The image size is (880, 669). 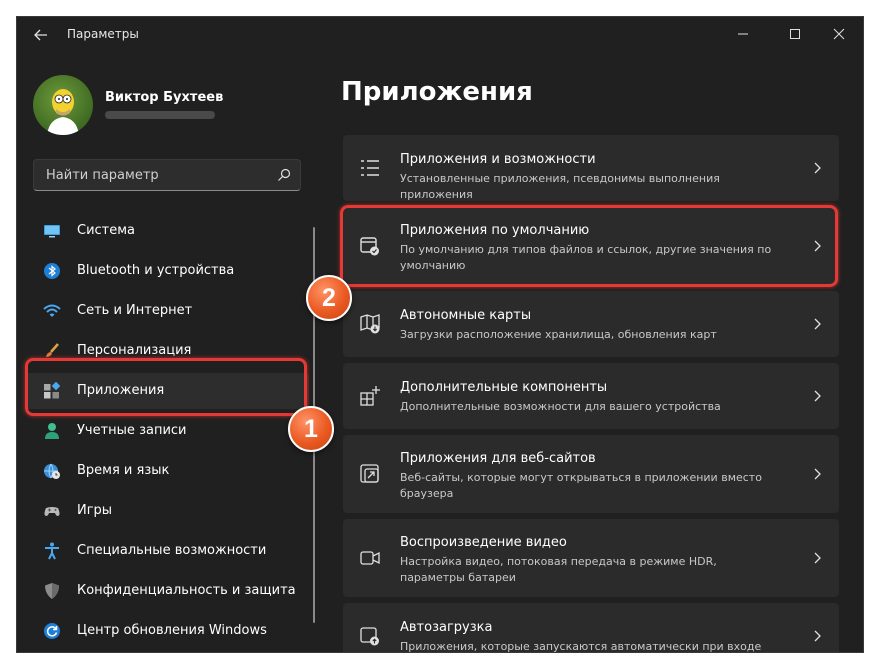 What do you see at coordinates (589, 246) in the screenshot?
I see `highlight-default-apps-card` at bounding box center [589, 246].